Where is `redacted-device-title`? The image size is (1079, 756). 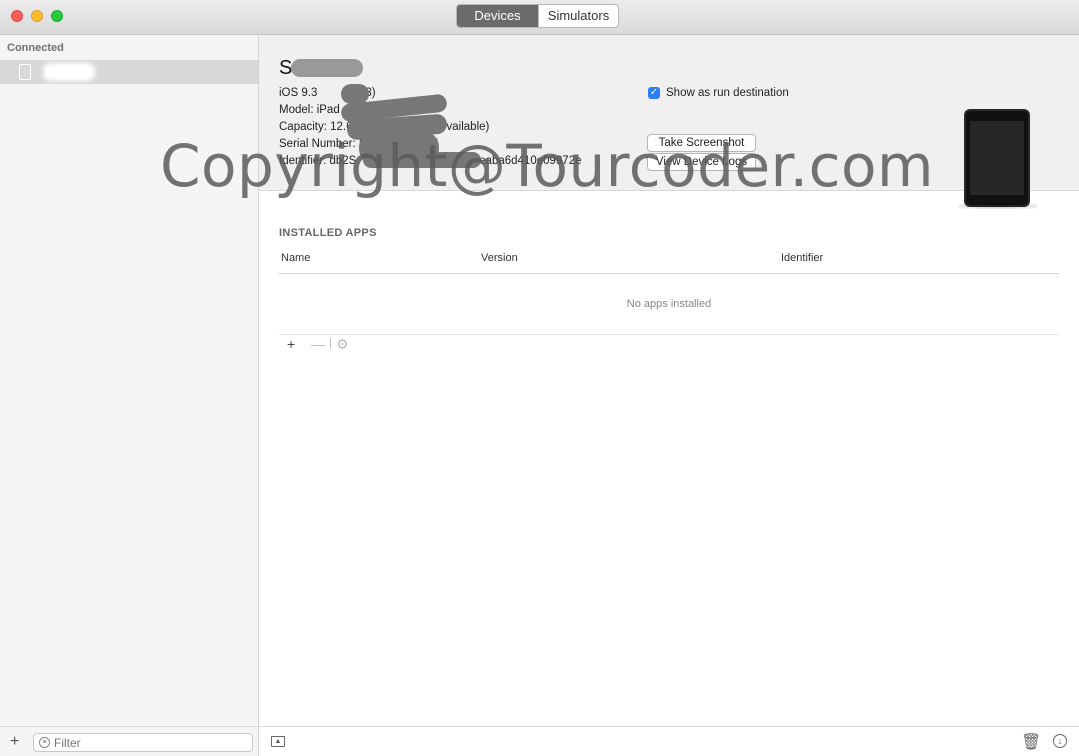 redacted-device-title is located at coordinates (327, 68).